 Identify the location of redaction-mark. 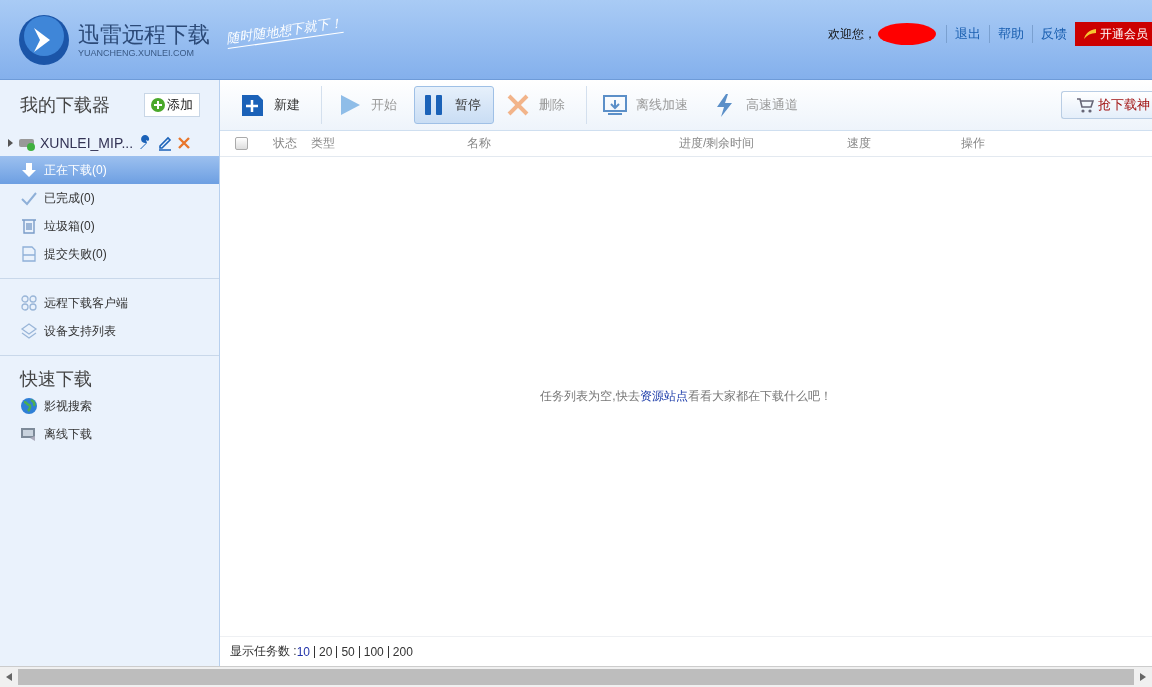
(907, 34).